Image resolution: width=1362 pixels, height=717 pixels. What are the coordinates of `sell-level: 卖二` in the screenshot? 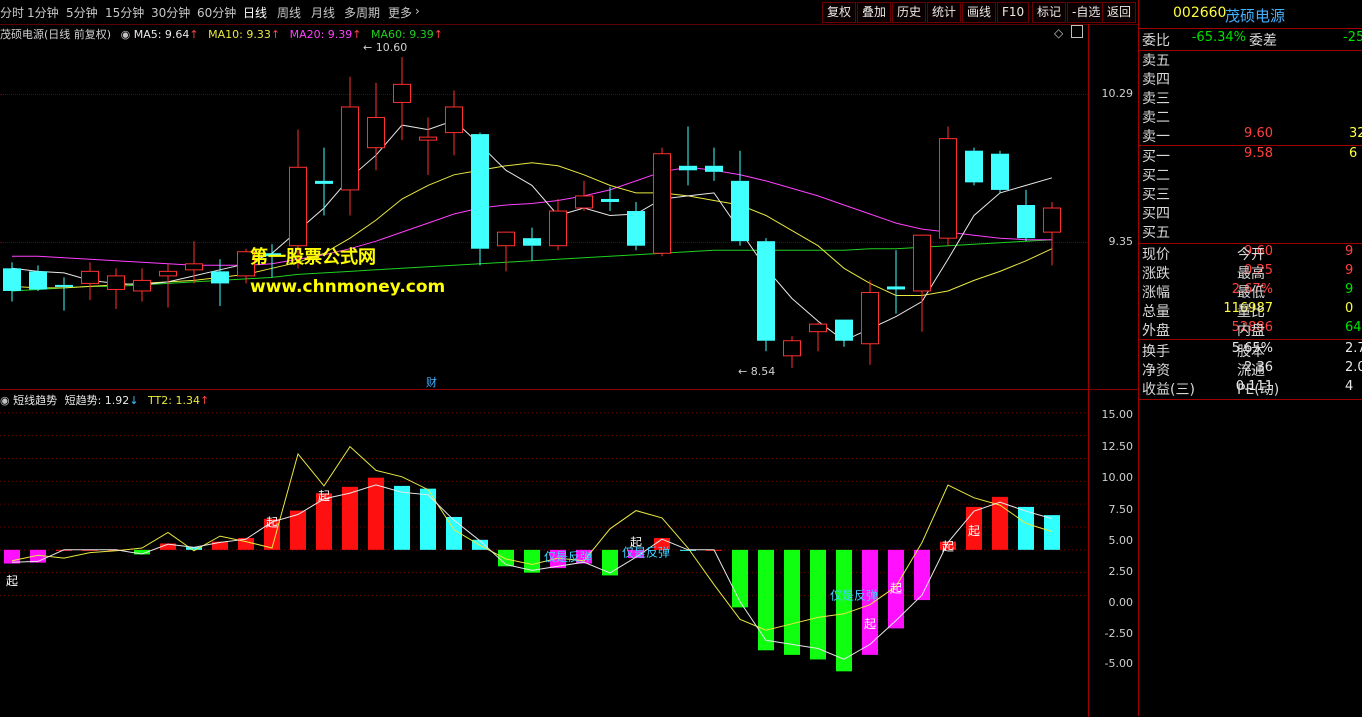 It's located at (1250, 116).